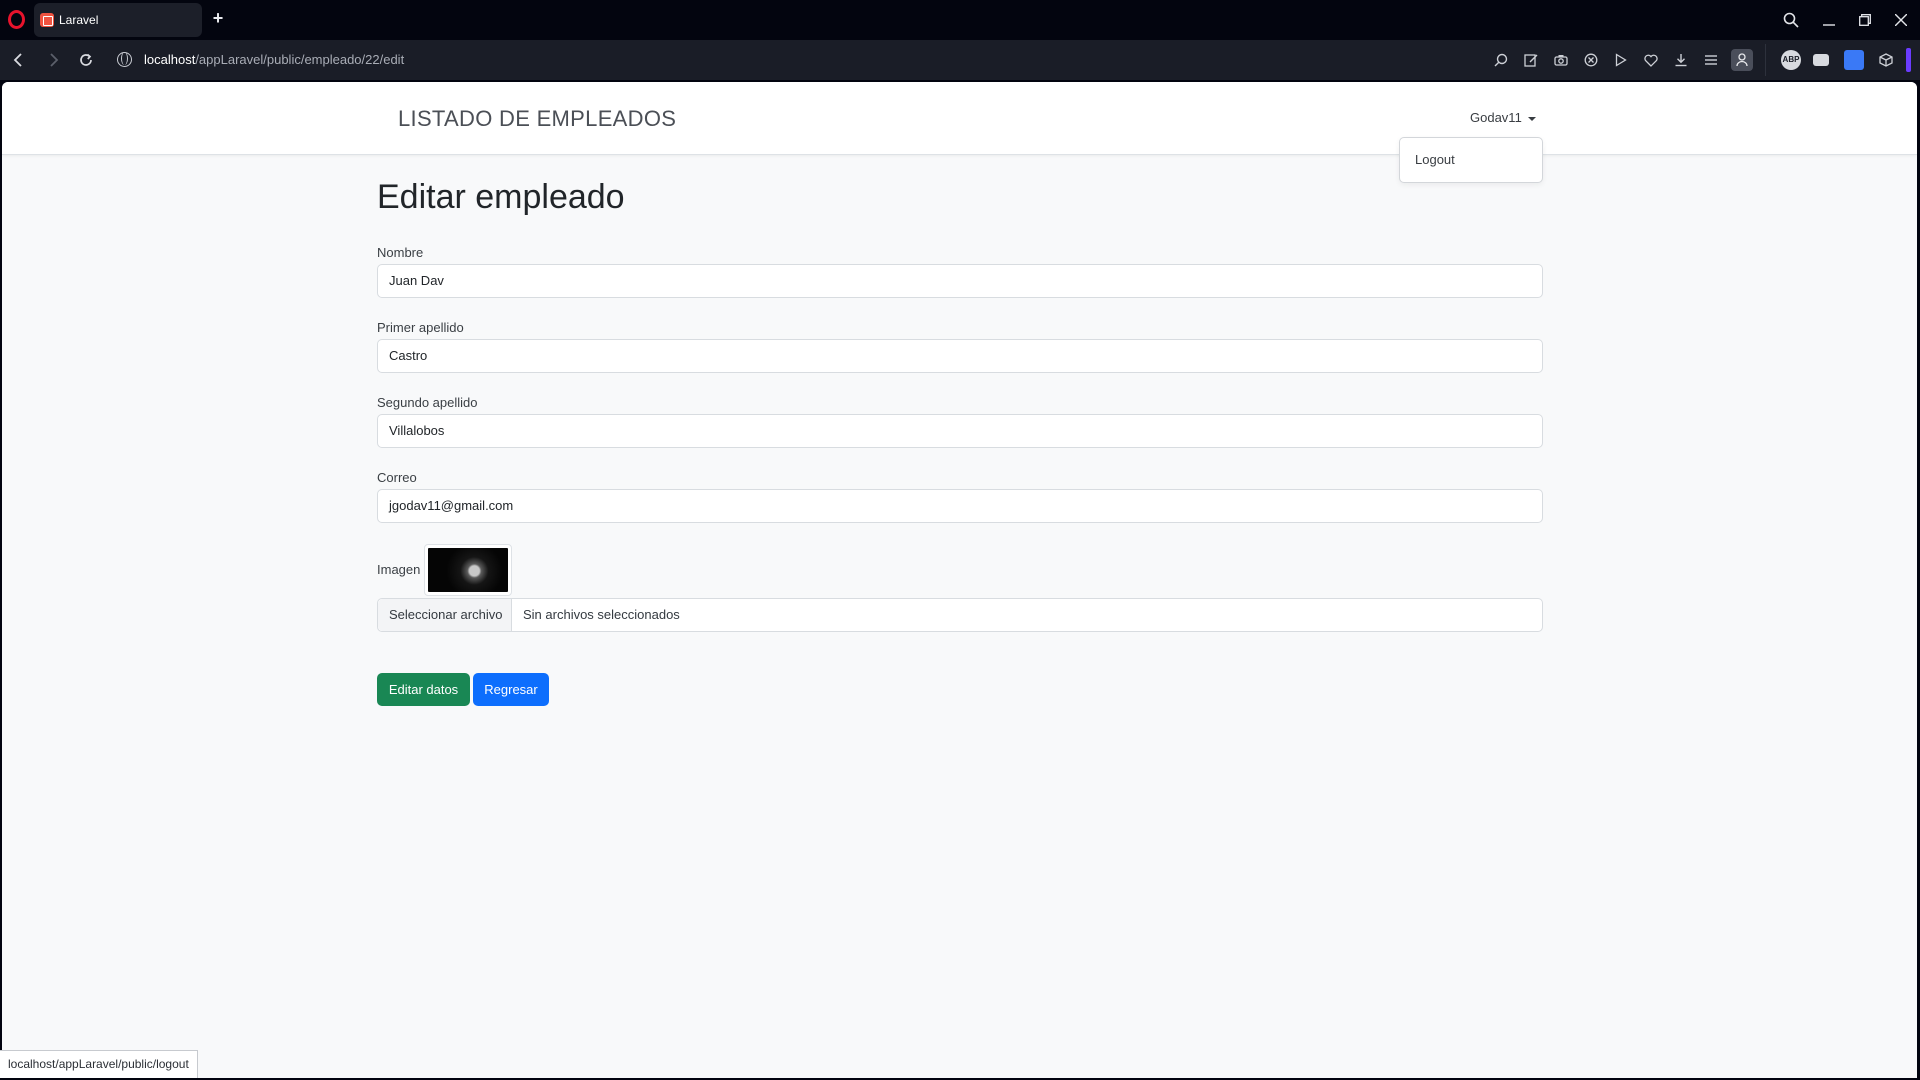 Image resolution: width=1920 pixels, height=1080 pixels. I want to click on user-dropdown-toggle: Godav11, so click(1503, 117).